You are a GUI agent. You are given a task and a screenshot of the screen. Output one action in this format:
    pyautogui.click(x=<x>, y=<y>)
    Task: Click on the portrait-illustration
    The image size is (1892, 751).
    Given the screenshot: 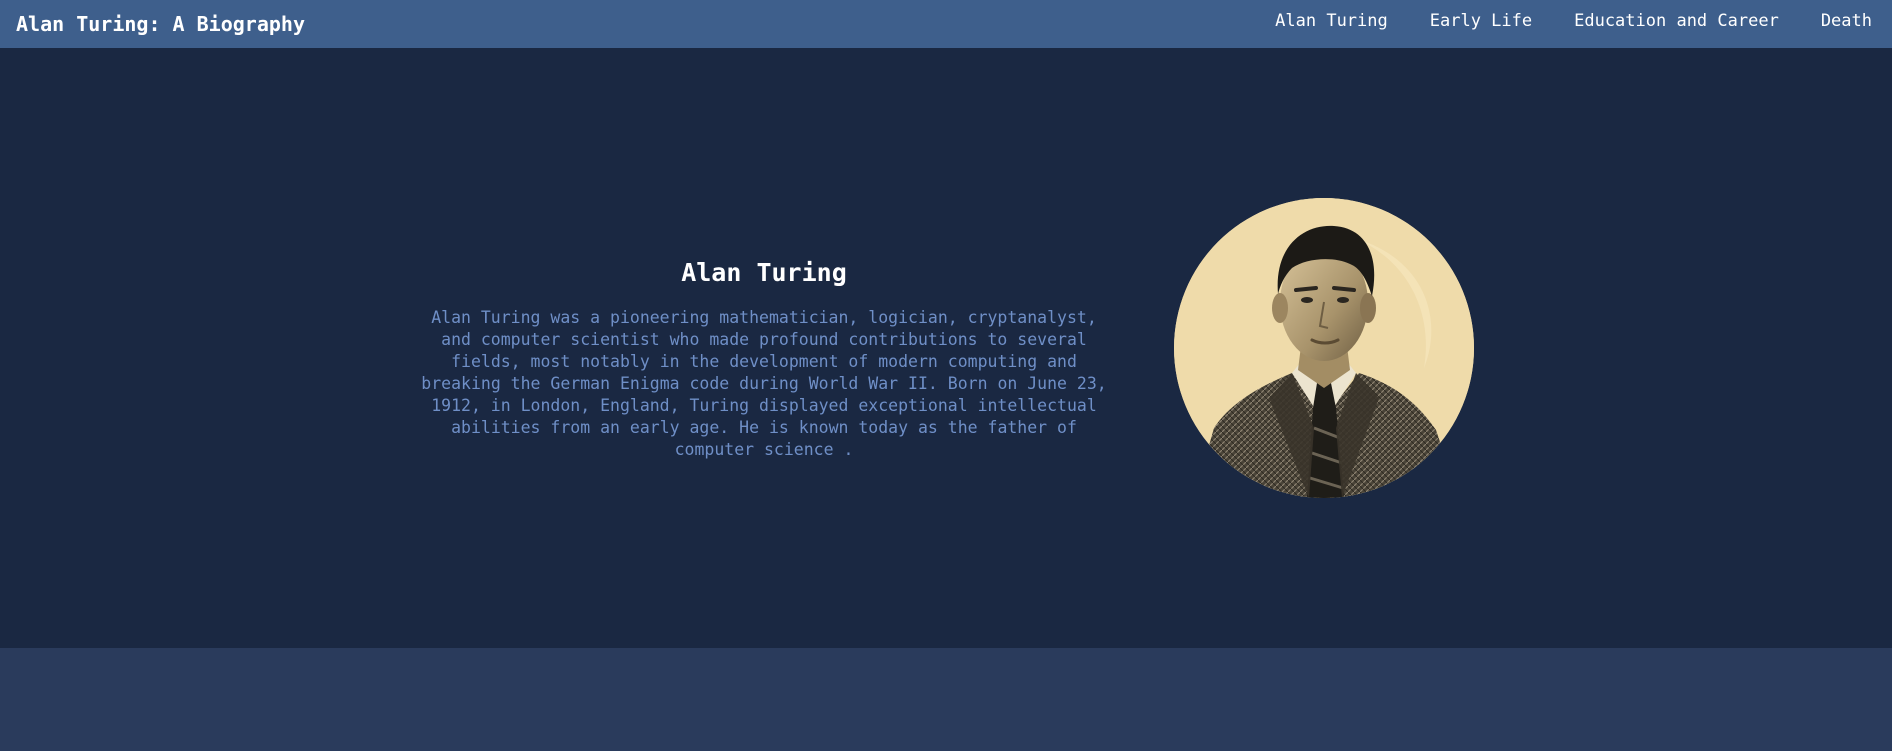 What is the action you would take?
    pyautogui.click(x=1324, y=348)
    